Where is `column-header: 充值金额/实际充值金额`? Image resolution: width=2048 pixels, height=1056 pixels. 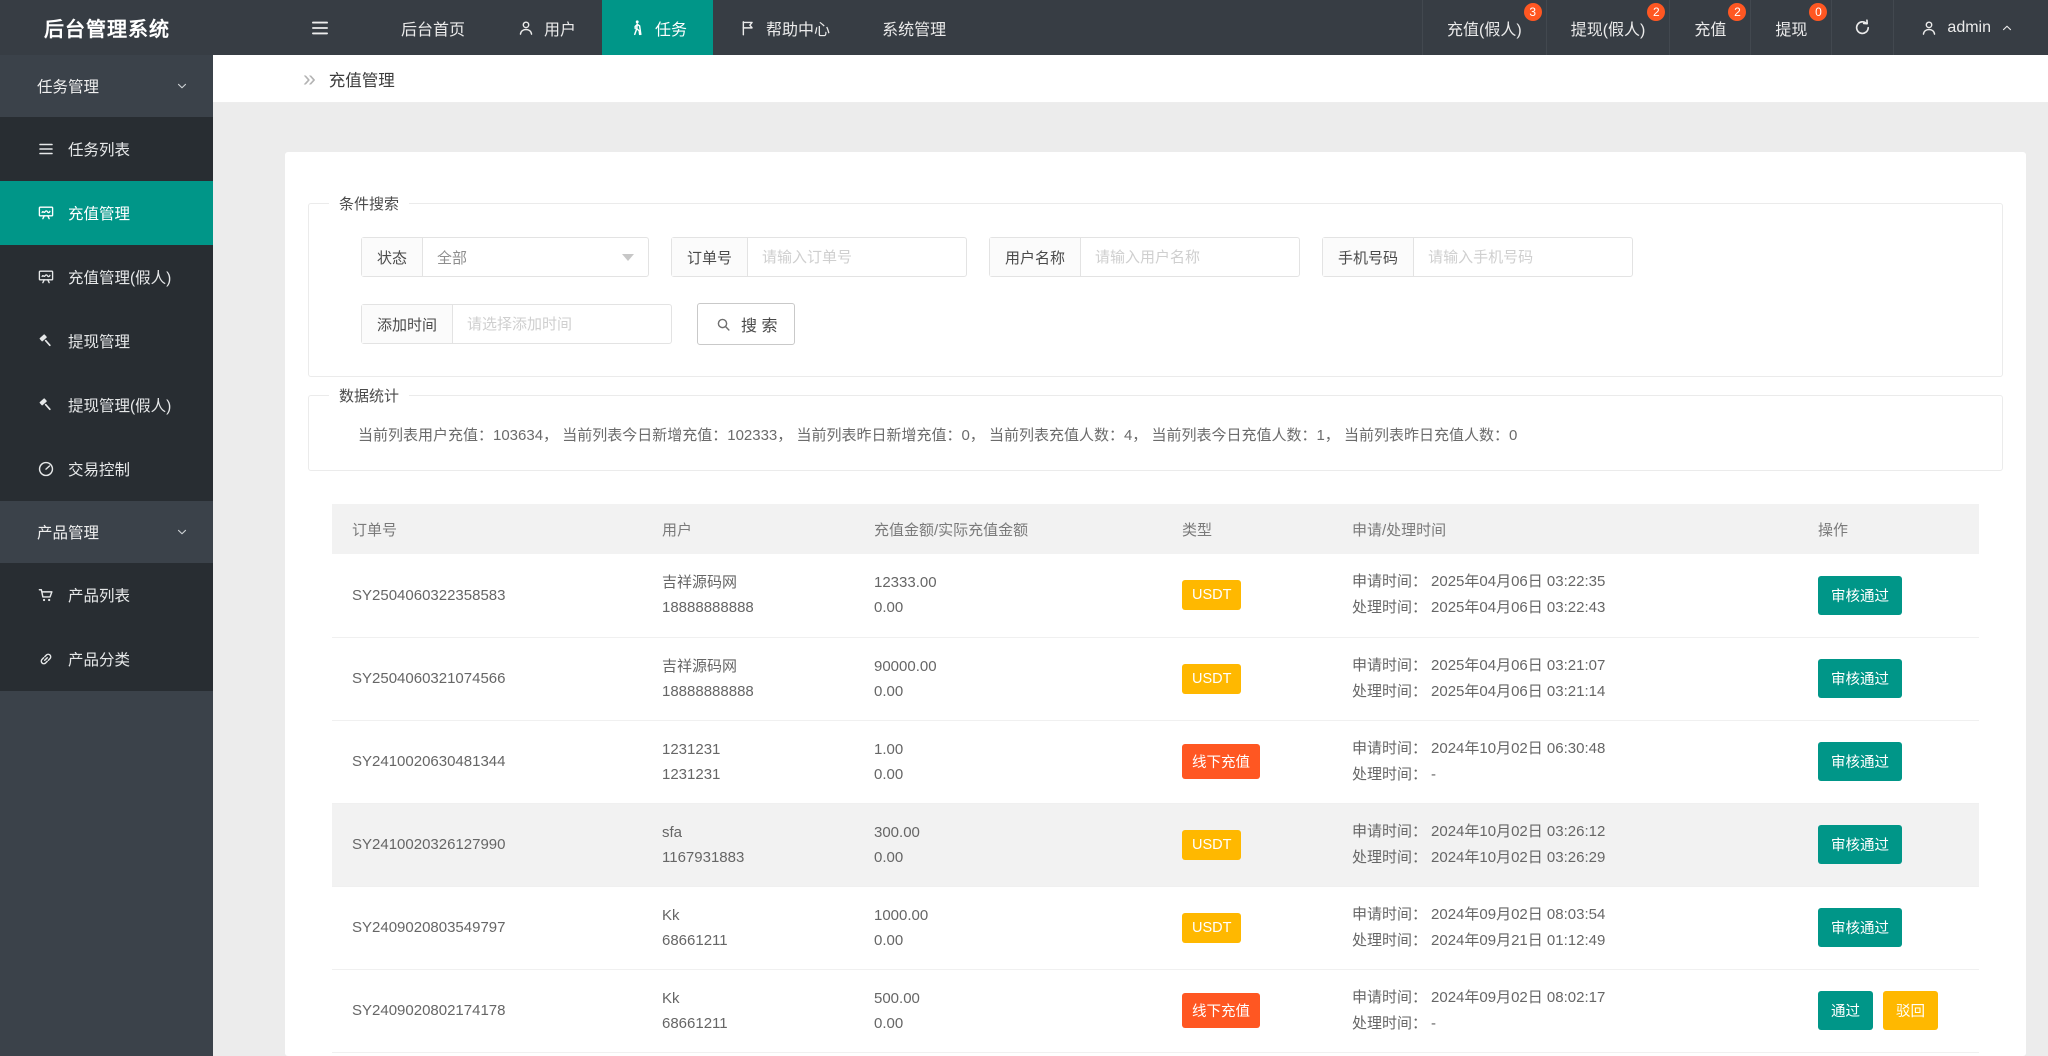 column-header: 充值金额/实际充值金额 is located at coordinates (1008, 529).